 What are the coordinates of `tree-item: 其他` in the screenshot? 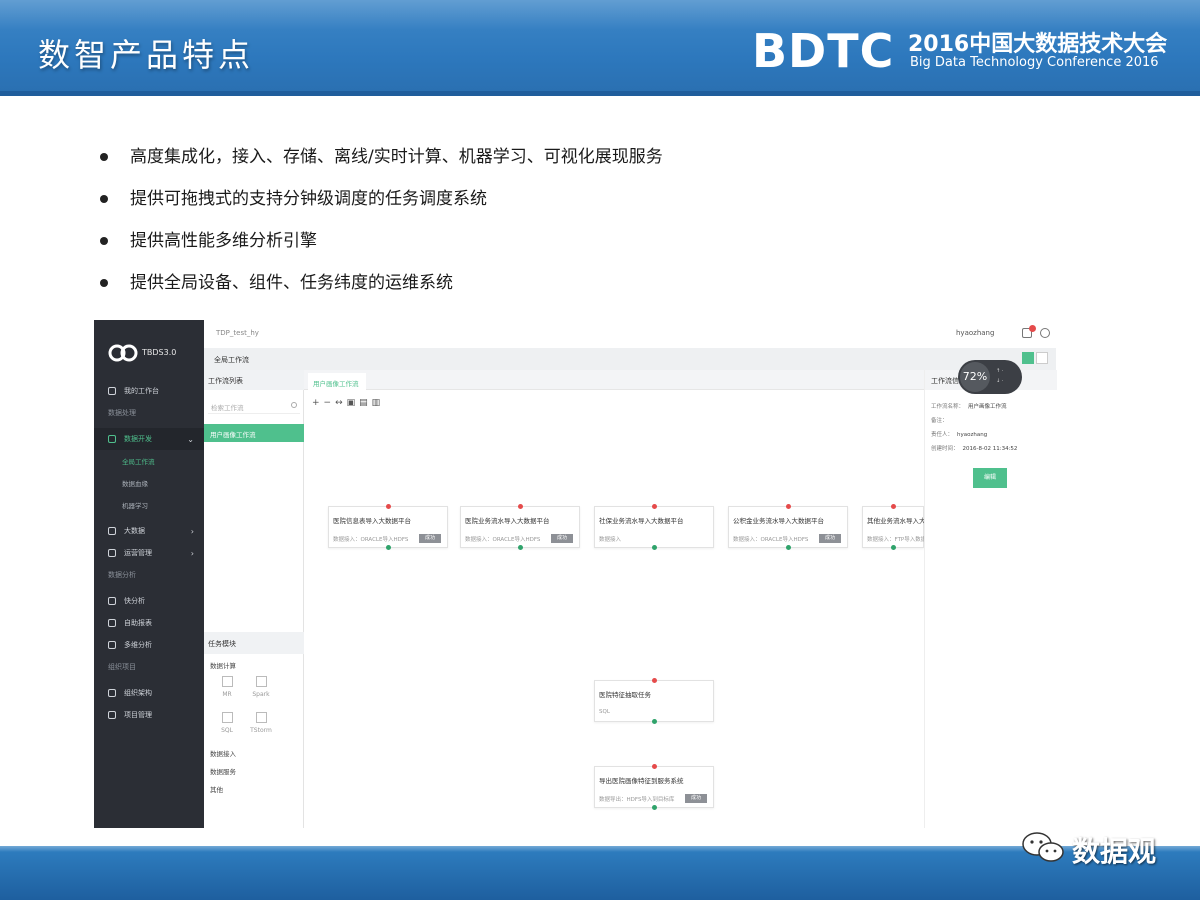 It's located at (216, 789).